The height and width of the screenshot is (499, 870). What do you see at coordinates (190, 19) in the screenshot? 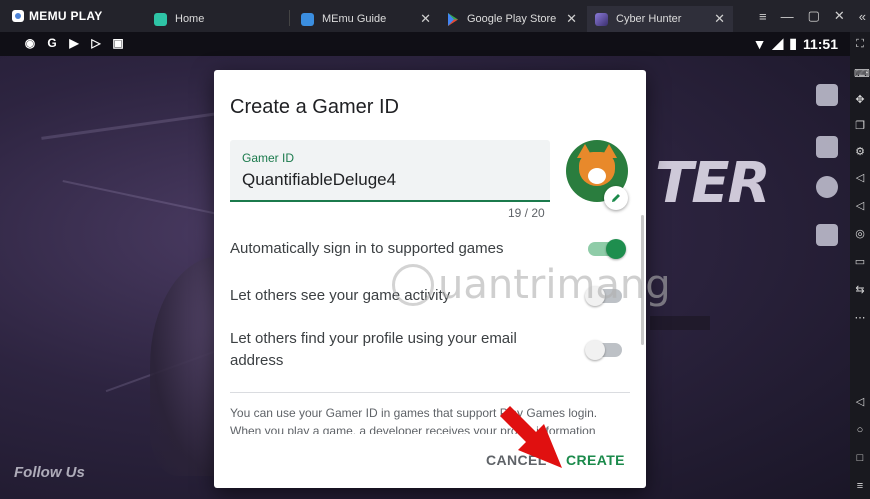
I see `tab-home-label: Home` at bounding box center [190, 19].